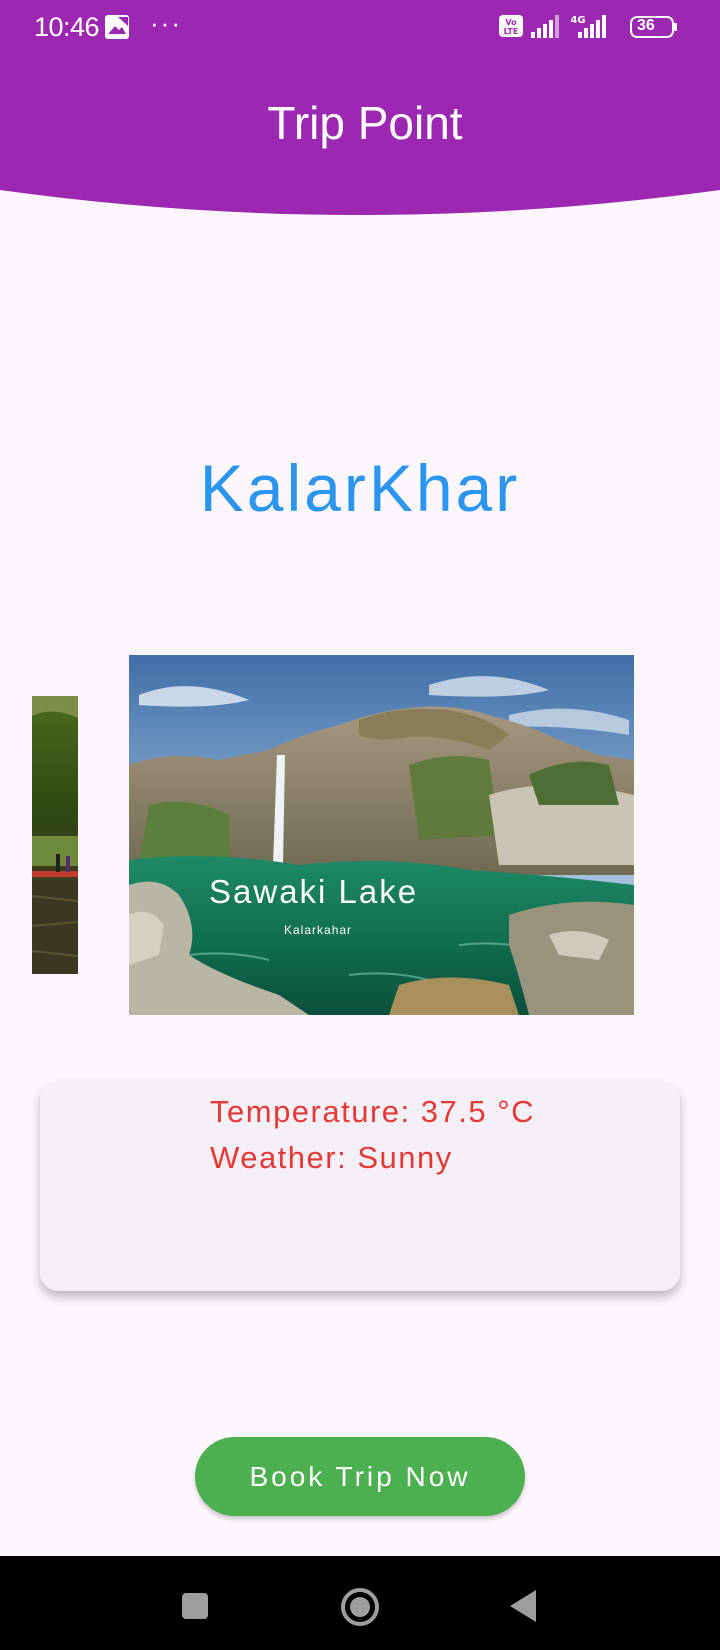 The height and width of the screenshot is (1650, 720). What do you see at coordinates (511, 22) in the screenshot?
I see `svg-text: Vo` at bounding box center [511, 22].